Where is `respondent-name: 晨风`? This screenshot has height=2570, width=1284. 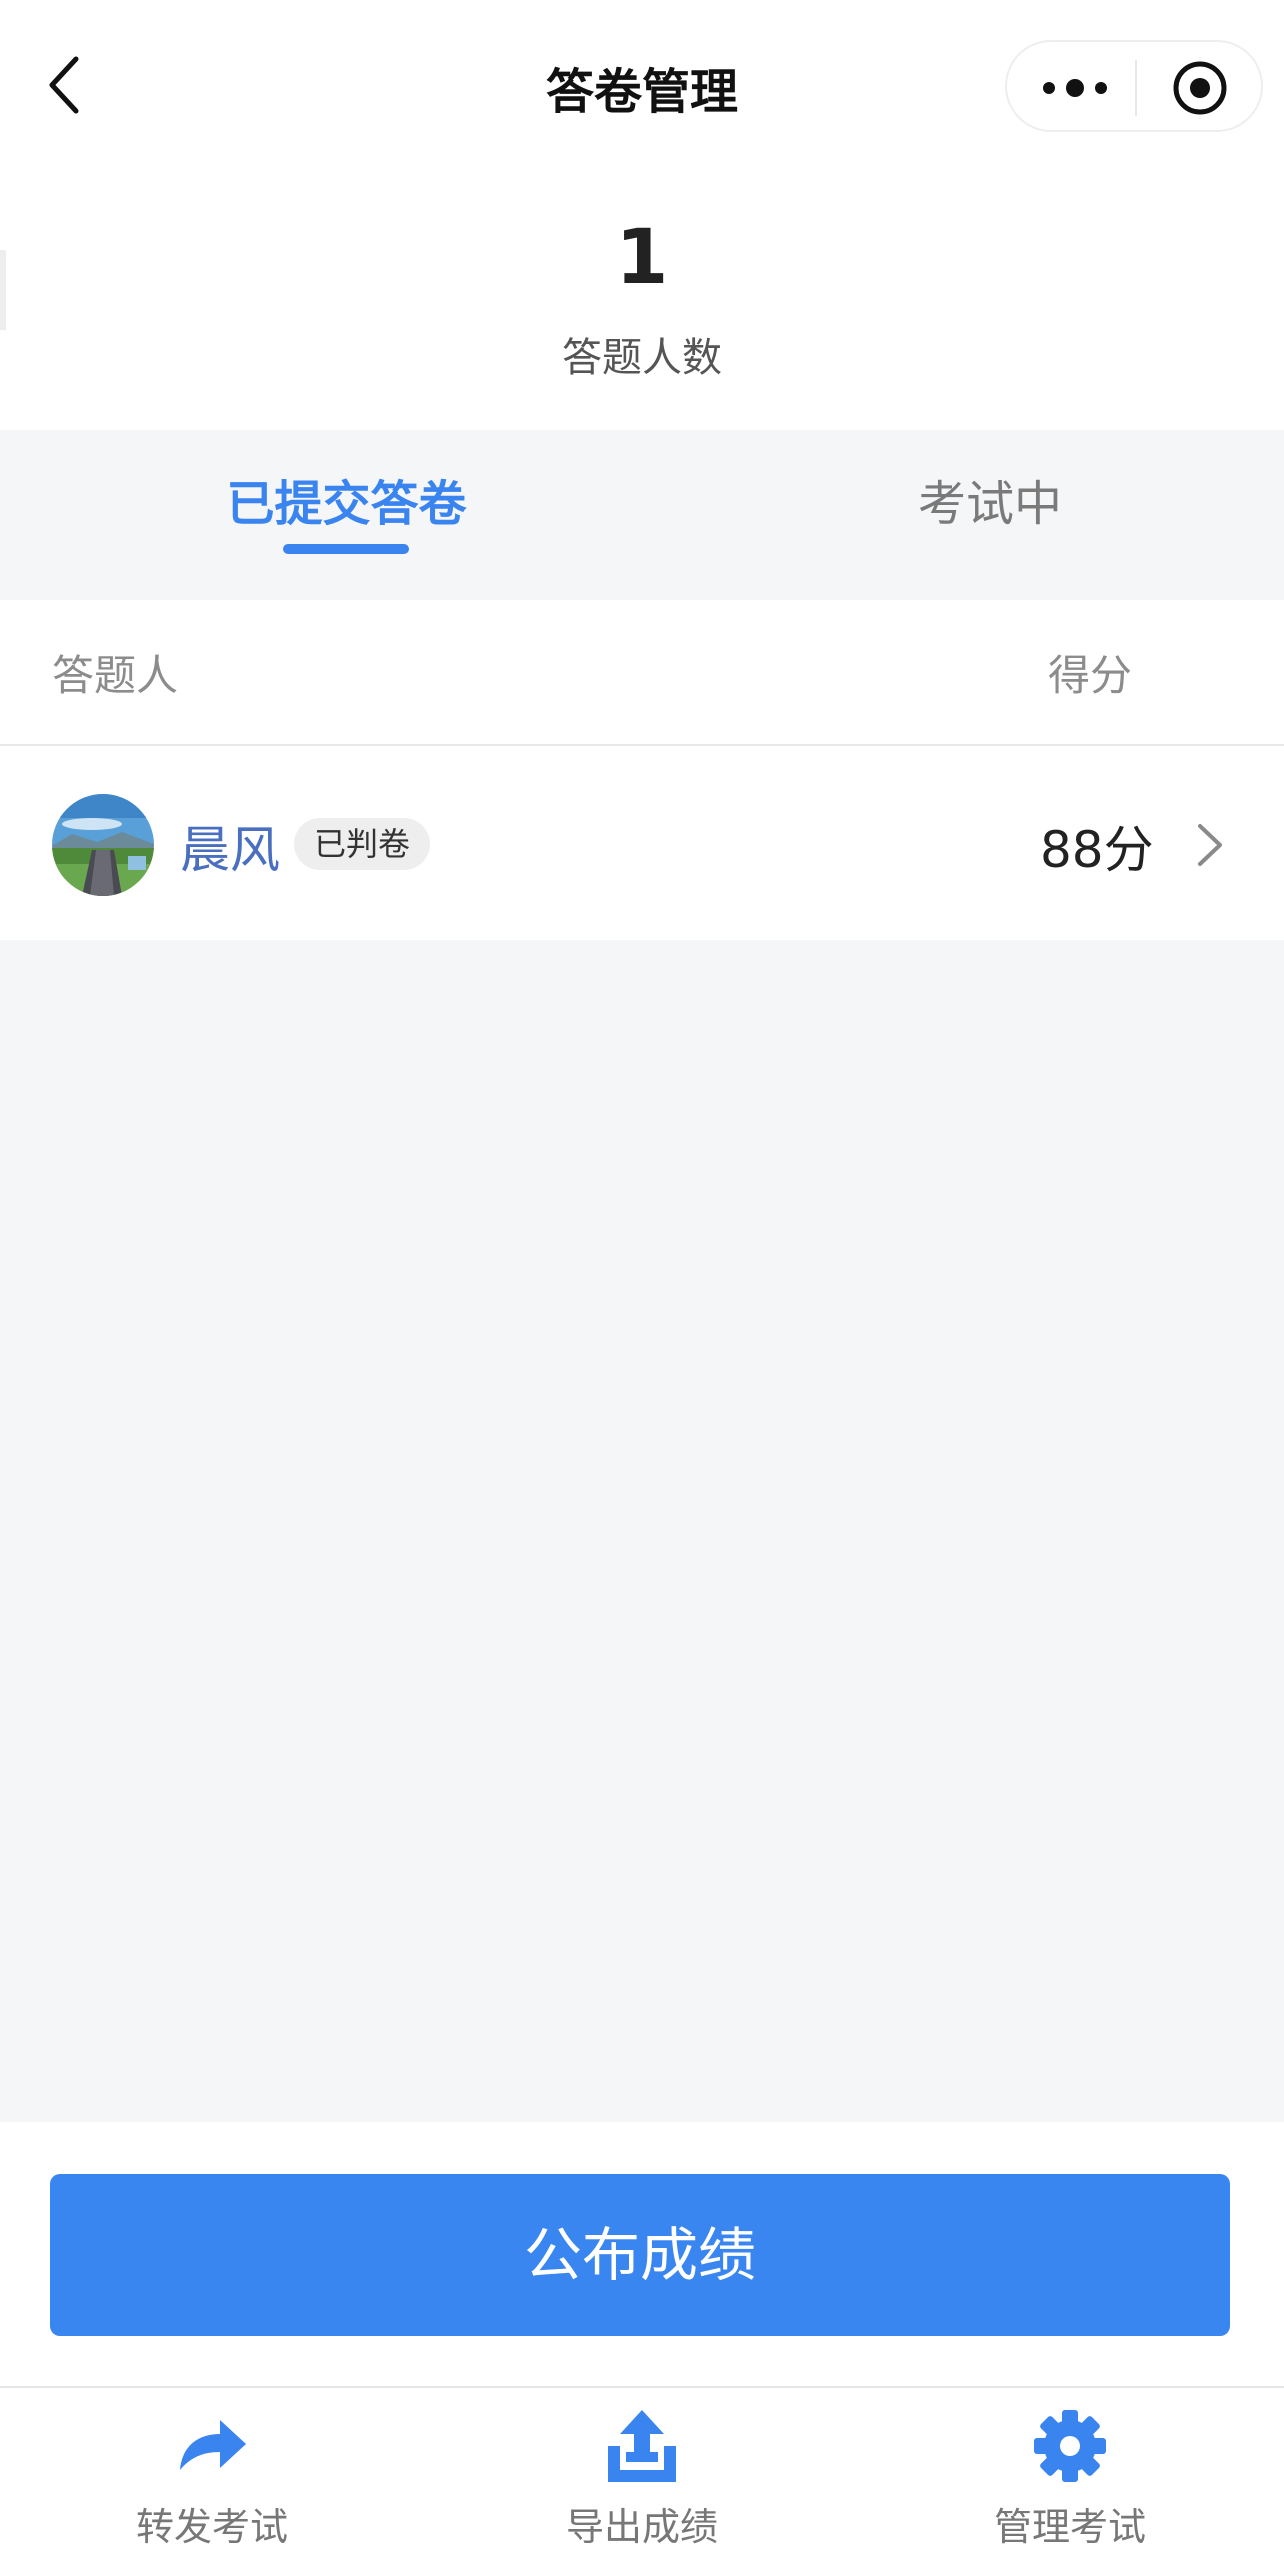 respondent-name: 晨风 is located at coordinates (230, 846).